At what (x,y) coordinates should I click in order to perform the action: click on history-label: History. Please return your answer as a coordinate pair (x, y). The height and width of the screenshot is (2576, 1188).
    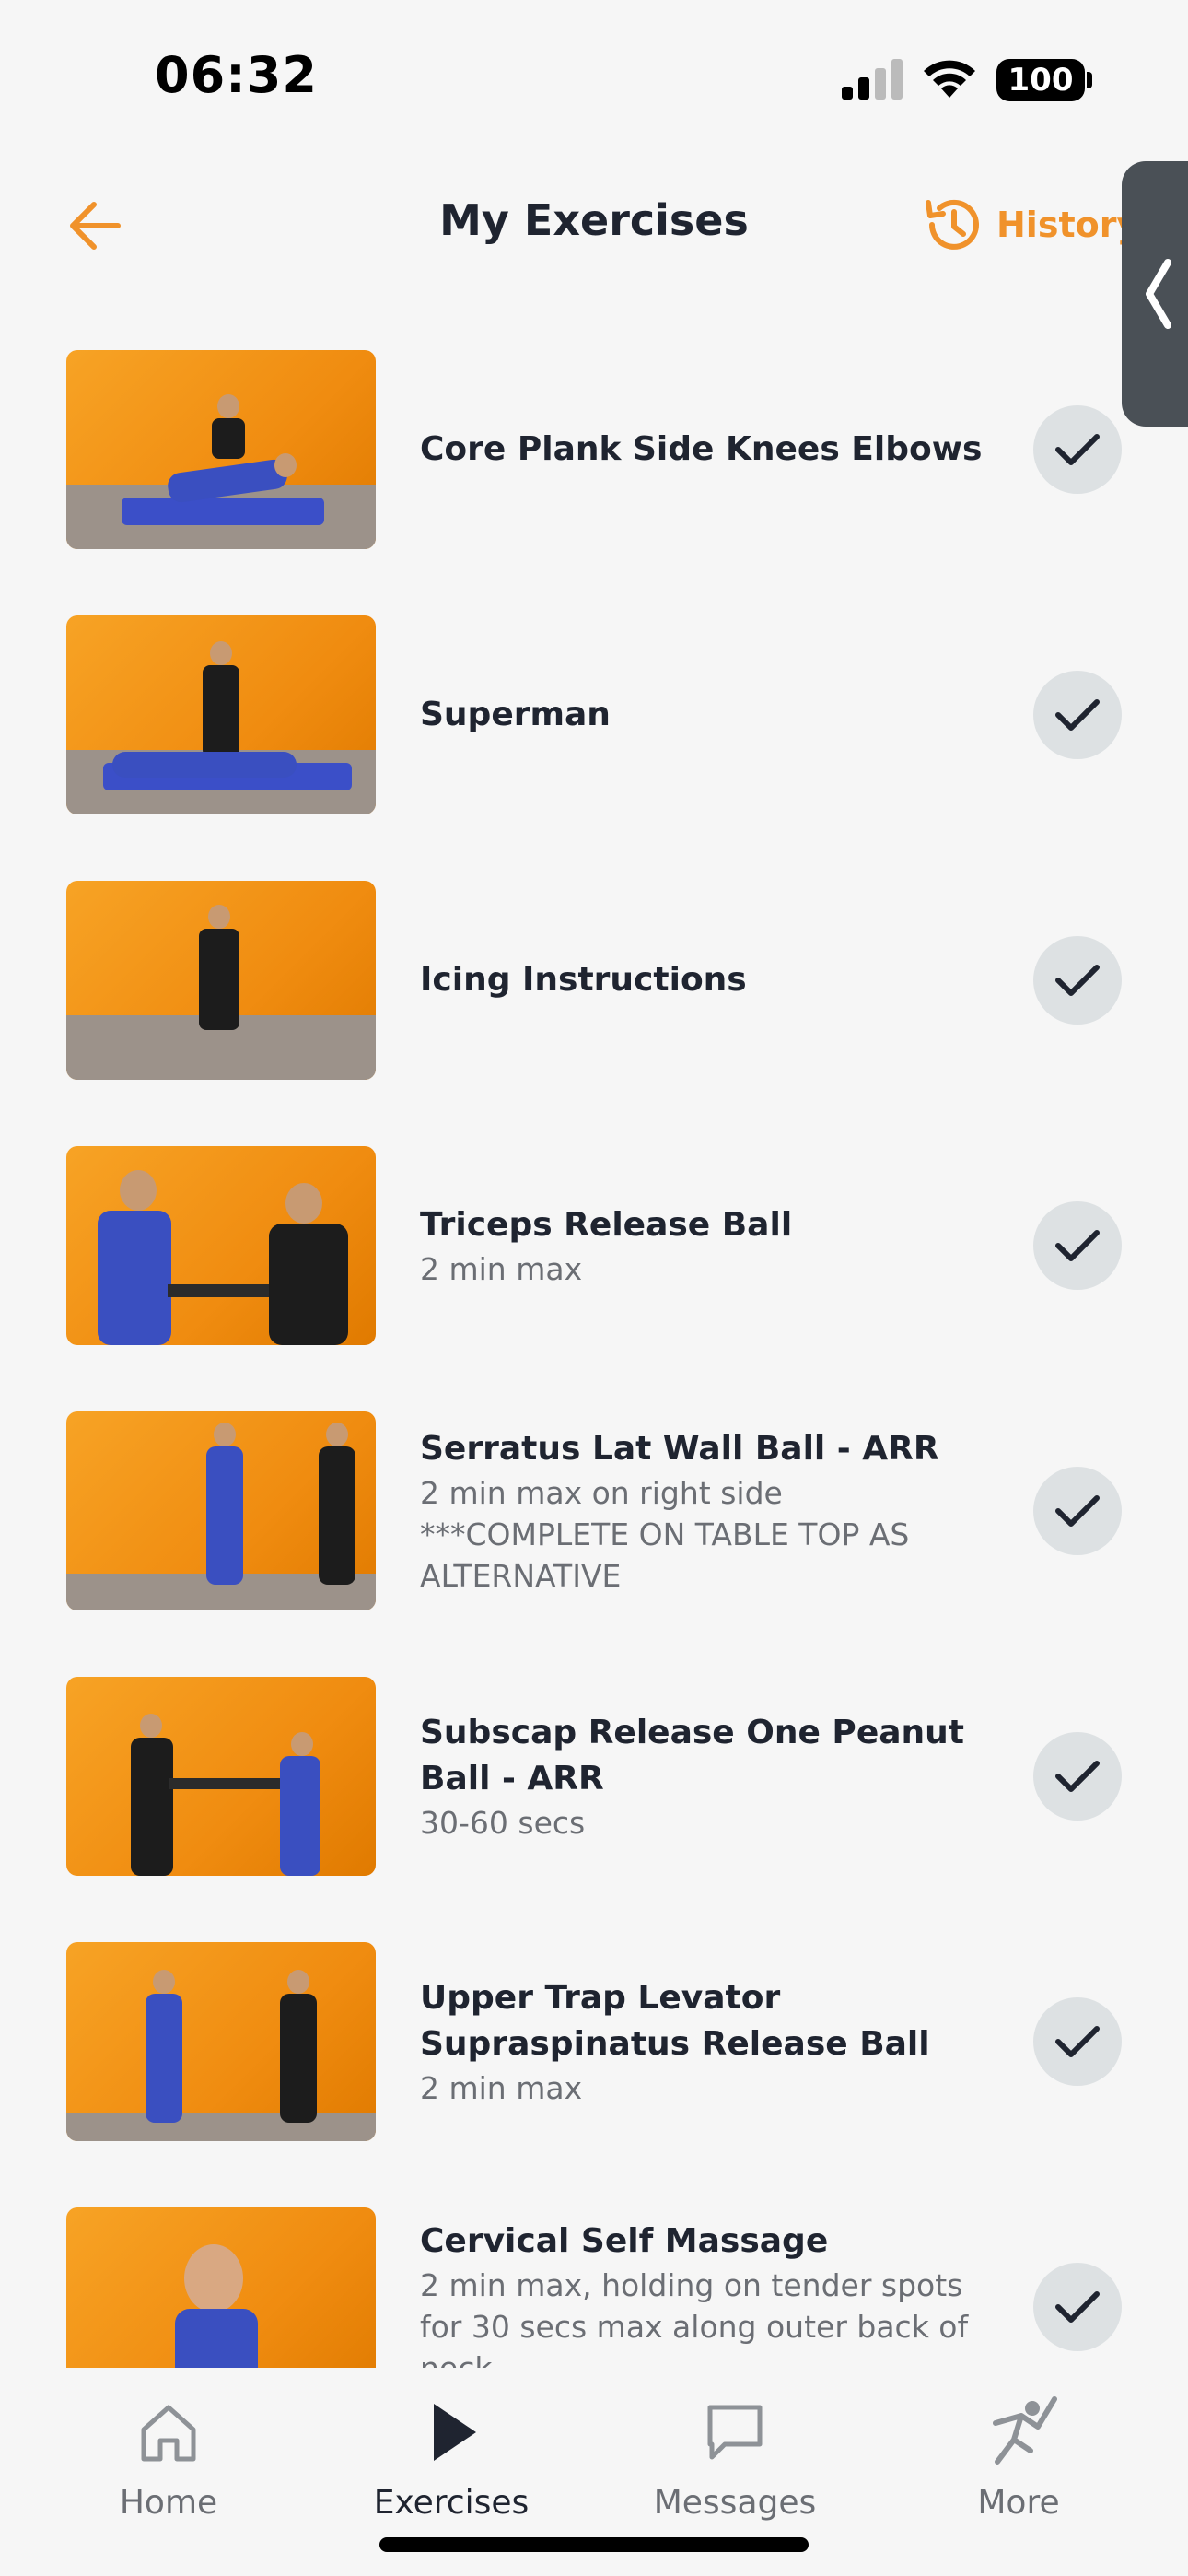
    Looking at the image, I should click on (1068, 225).